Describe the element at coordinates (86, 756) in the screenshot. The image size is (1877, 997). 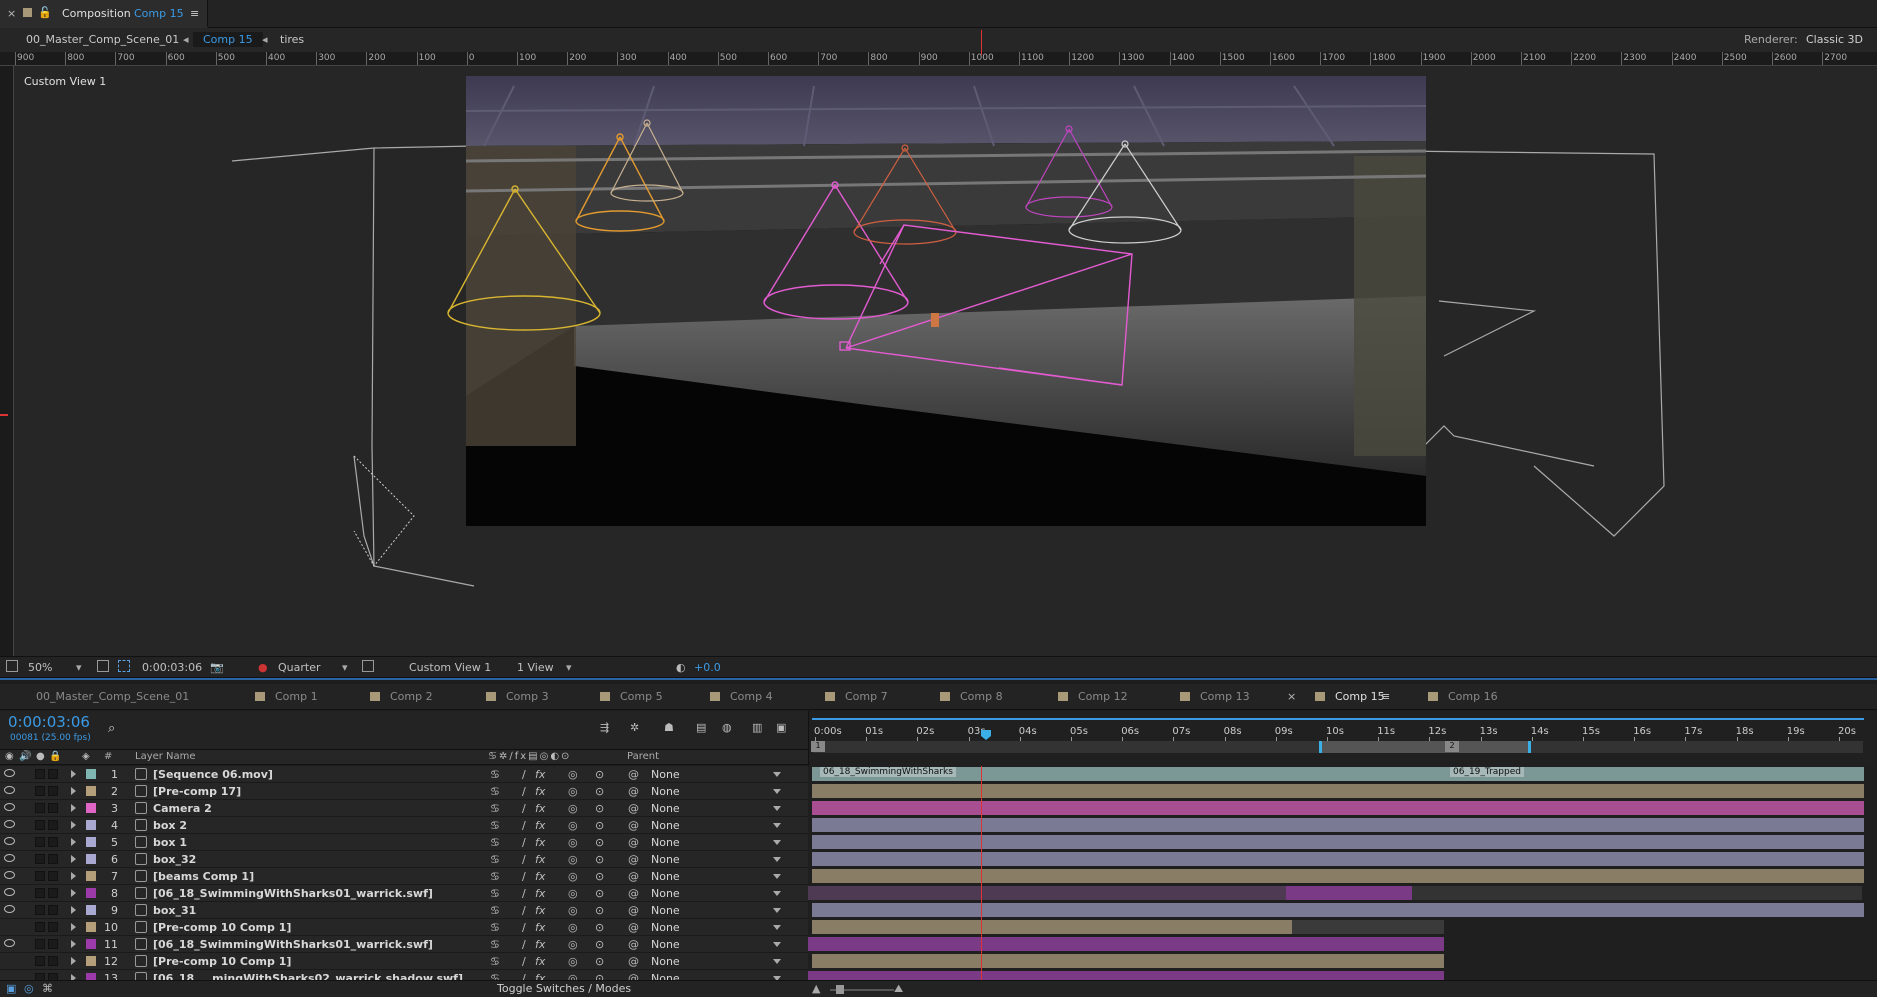
I see `label-column-icon: ◈` at that location.